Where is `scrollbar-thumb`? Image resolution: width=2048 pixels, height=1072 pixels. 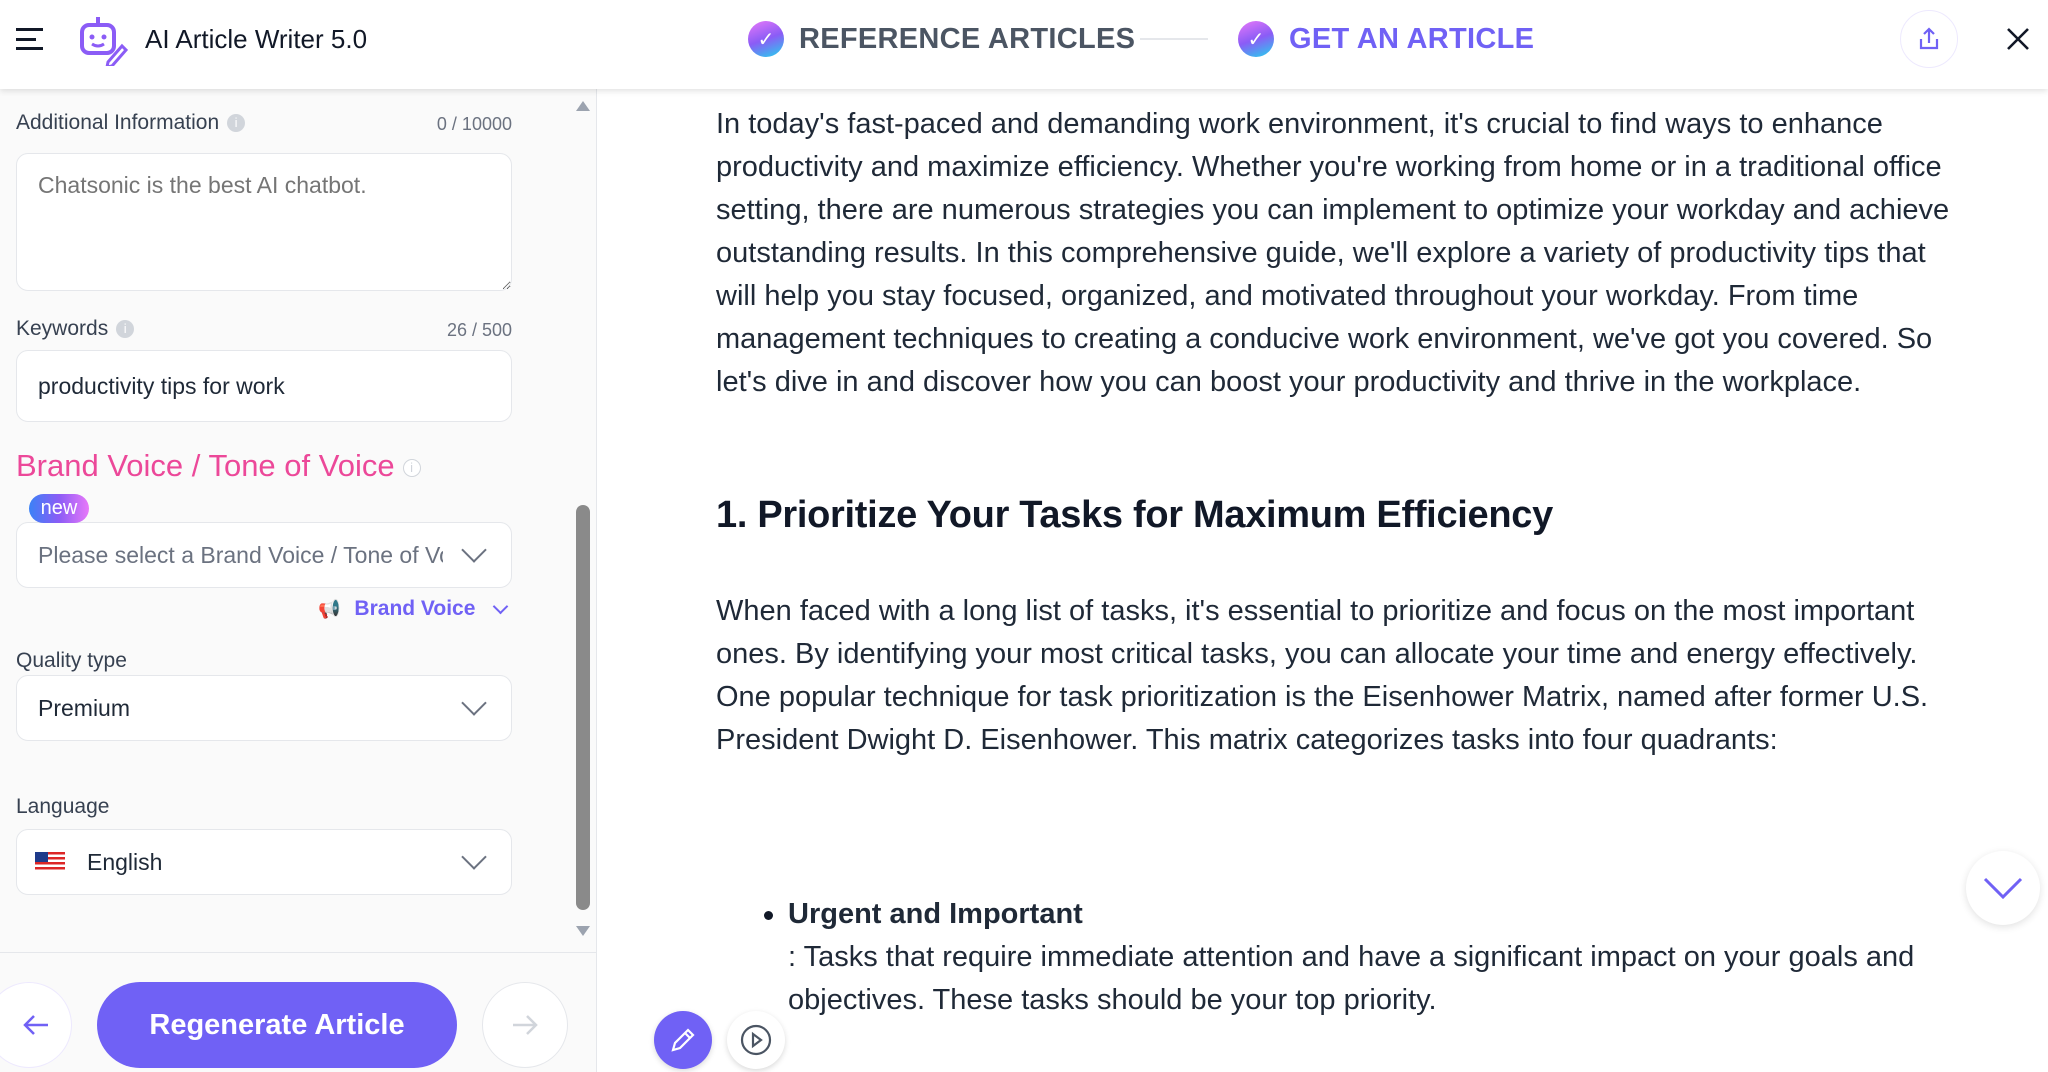 scrollbar-thumb is located at coordinates (583, 707).